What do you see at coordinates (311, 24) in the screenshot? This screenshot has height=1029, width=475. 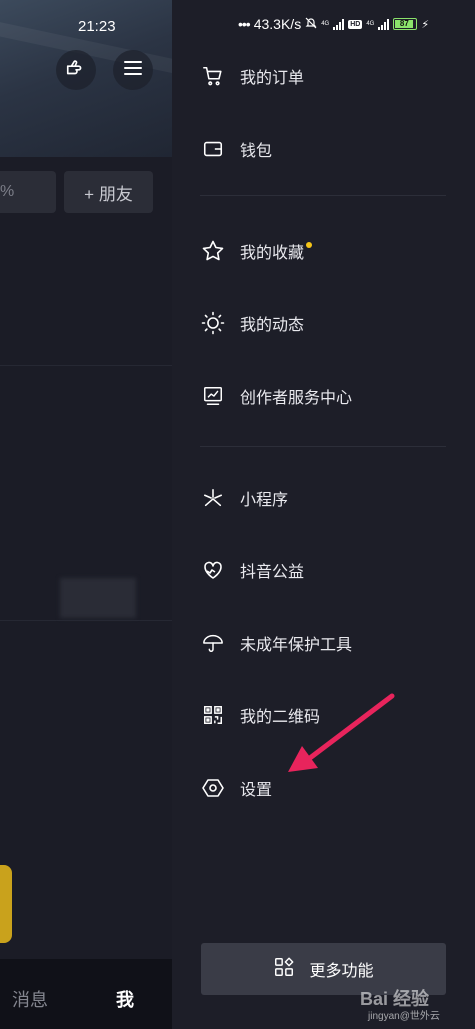 I see `mute-bell-icon` at bounding box center [311, 24].